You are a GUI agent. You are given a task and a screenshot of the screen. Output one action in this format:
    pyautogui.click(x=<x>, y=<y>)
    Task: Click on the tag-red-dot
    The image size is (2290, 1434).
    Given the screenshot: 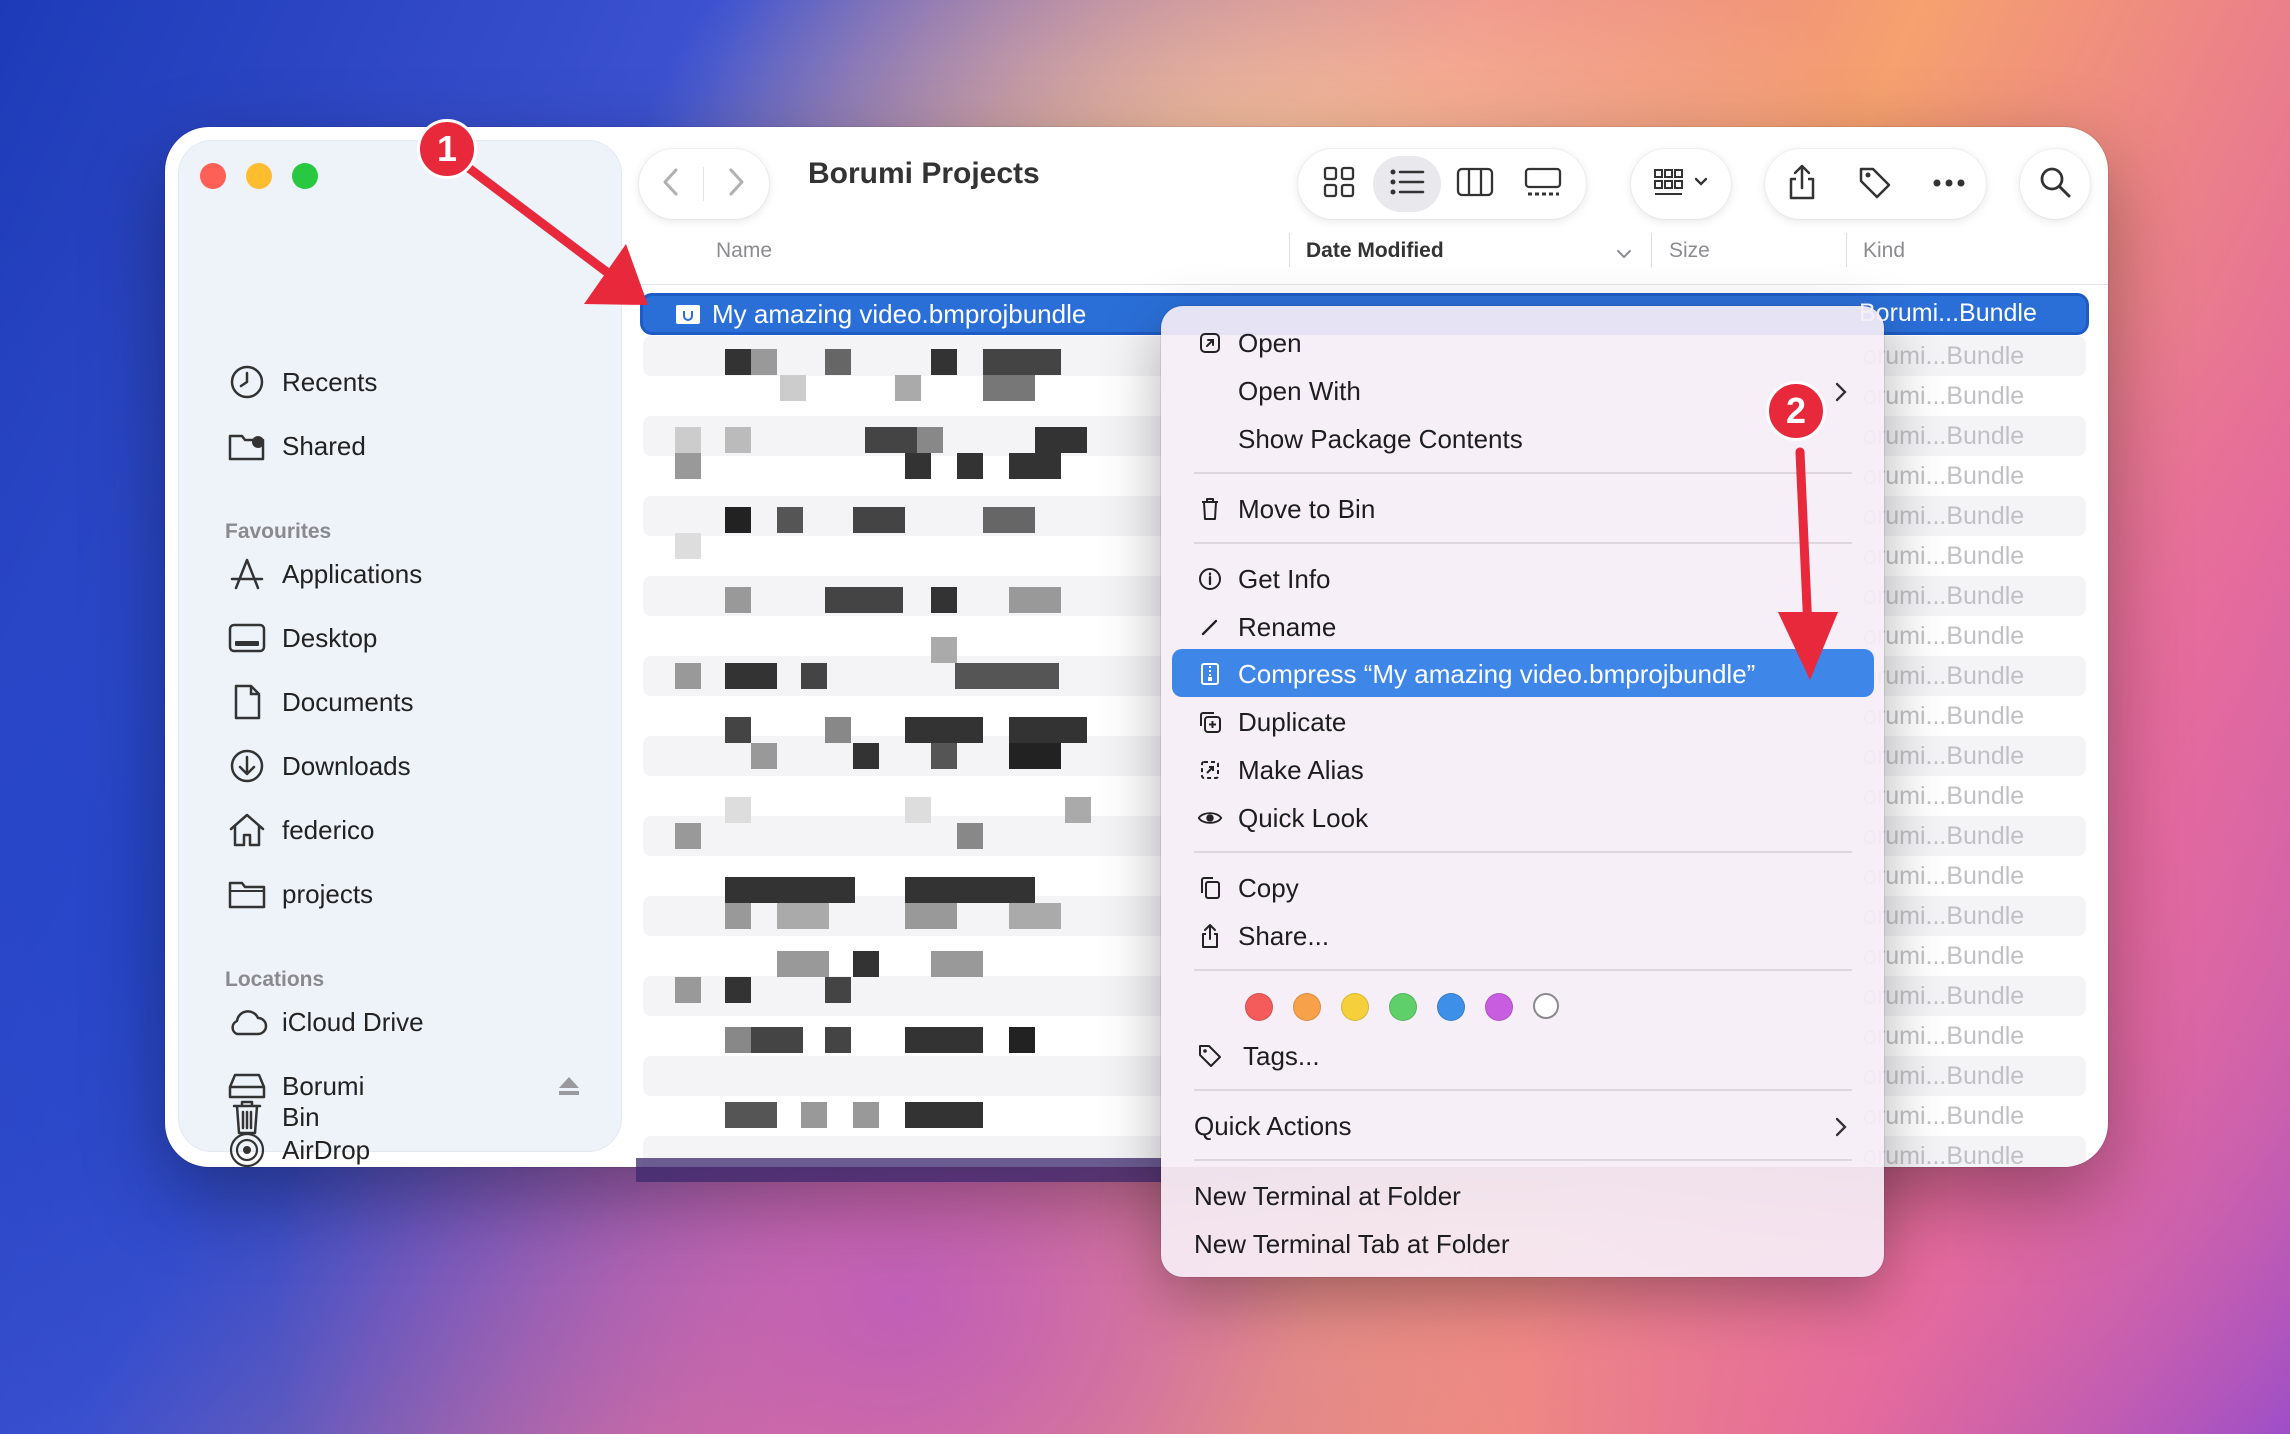 What is the action you would take?
    pyautogui.click(x=1259, y=1007)
    